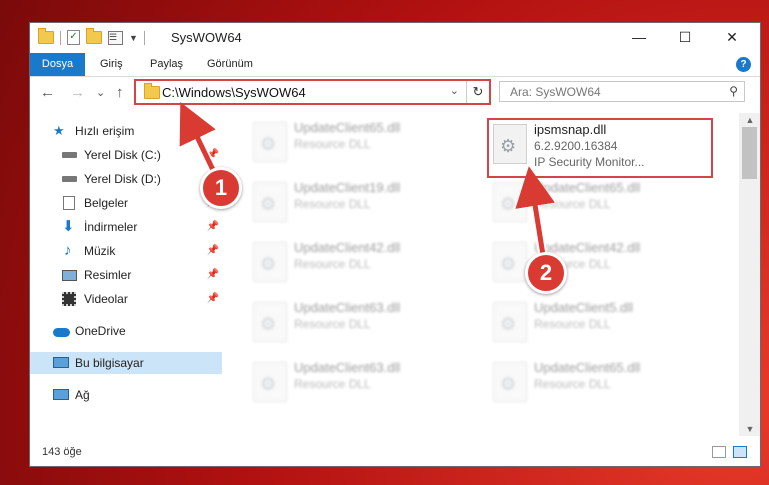 The width and height of the screenshot is (769, 485). I want to click on file-name: UpdateClient42.dll, so click(347, 247).